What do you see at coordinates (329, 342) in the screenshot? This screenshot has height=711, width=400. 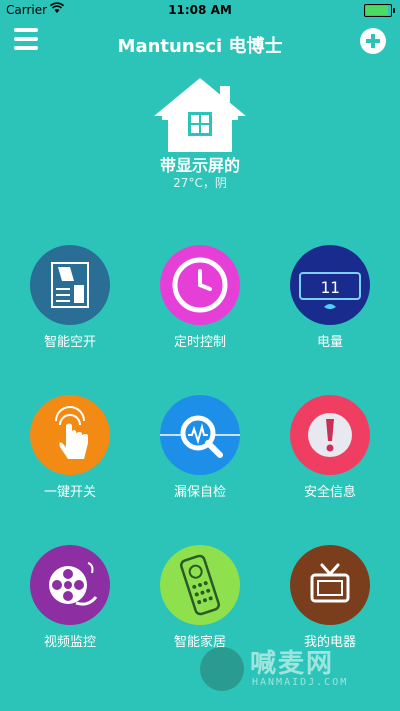 I see `grid-item-label: 电量` at bounding box center [329, 342].